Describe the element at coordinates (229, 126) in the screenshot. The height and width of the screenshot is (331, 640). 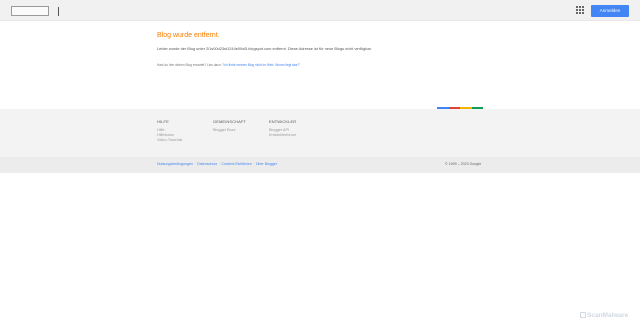
I see `footer-column-community: GEMEINSCHAFT Blogger Buzz` at that location.